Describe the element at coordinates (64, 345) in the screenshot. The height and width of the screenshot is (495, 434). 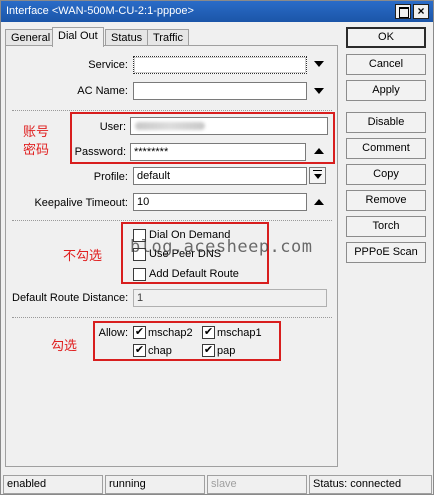
I see `annotation-checked: 勾选` at that location.